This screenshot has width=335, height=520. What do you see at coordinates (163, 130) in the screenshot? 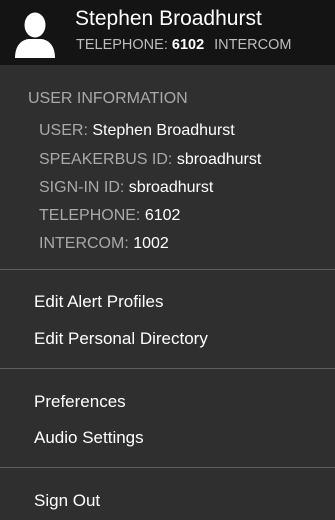
I see `info-value: Stephen Broadhurst` at bounding box center [163, 130].